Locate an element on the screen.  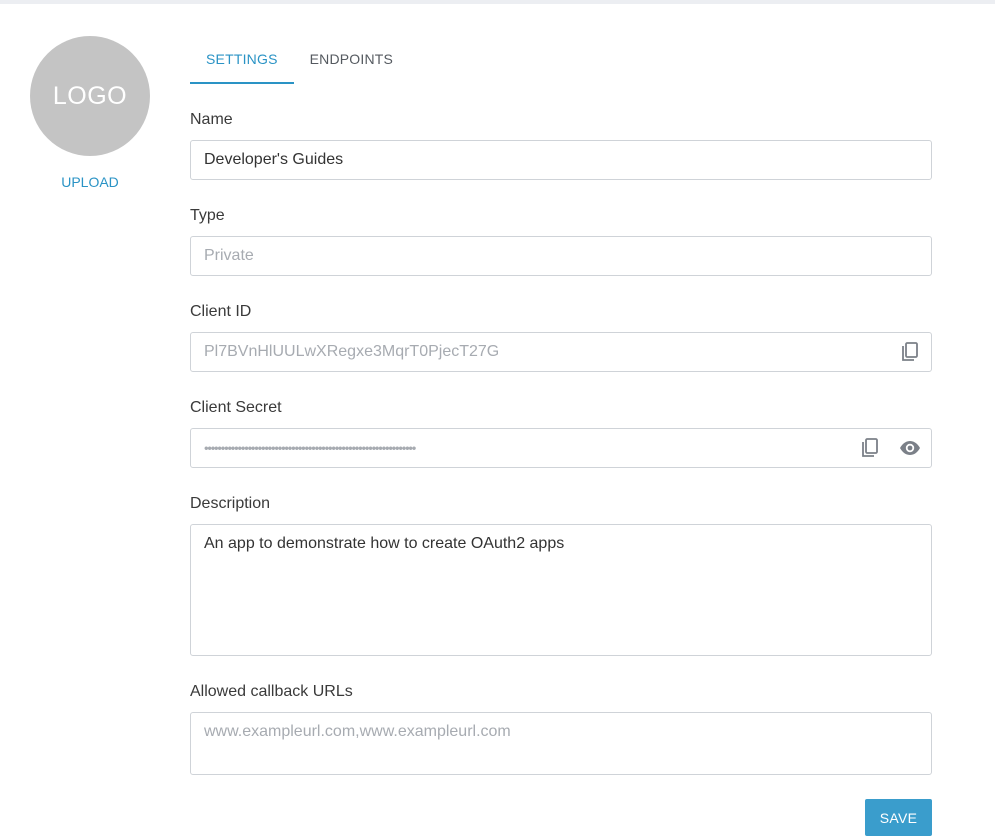
eye-icon is located at coordinates (910, 448).